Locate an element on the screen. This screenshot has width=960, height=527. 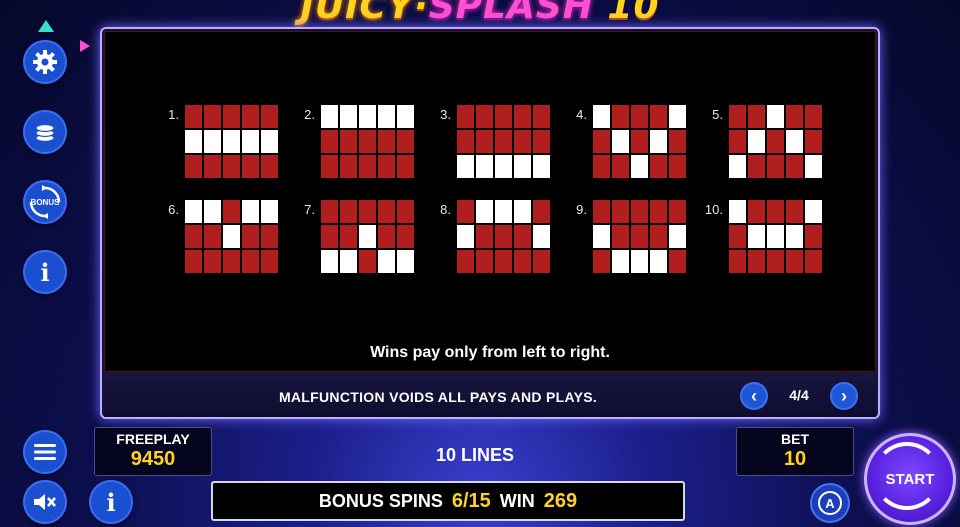
autoplay-icon: A is located at coordinates (830, 503).